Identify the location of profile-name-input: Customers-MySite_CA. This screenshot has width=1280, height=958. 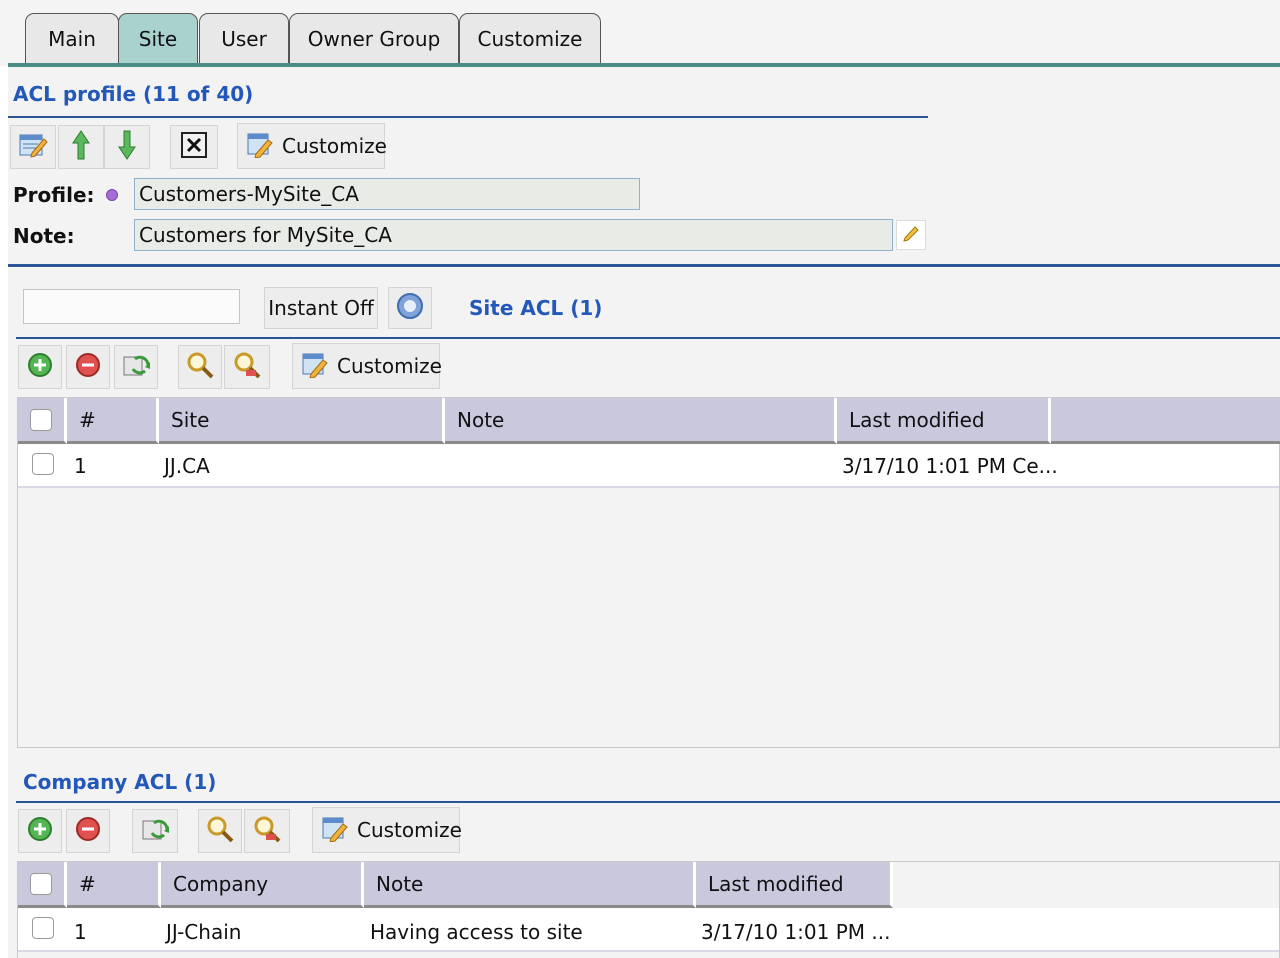
(387, 194).